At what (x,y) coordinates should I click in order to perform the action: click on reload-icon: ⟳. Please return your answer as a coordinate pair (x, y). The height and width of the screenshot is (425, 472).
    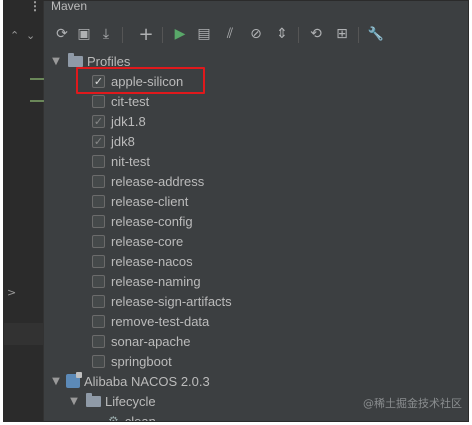
    Looking at the image, I should click on (62, 34).